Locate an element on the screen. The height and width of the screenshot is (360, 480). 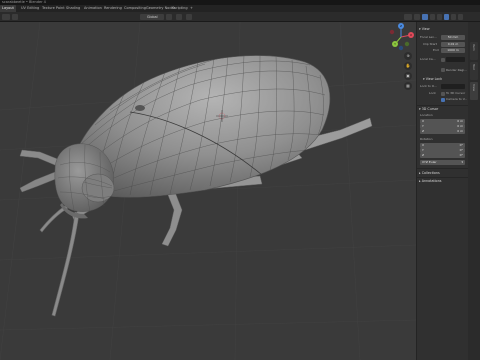
overlay-toggle is located at coordinates (425, 17).